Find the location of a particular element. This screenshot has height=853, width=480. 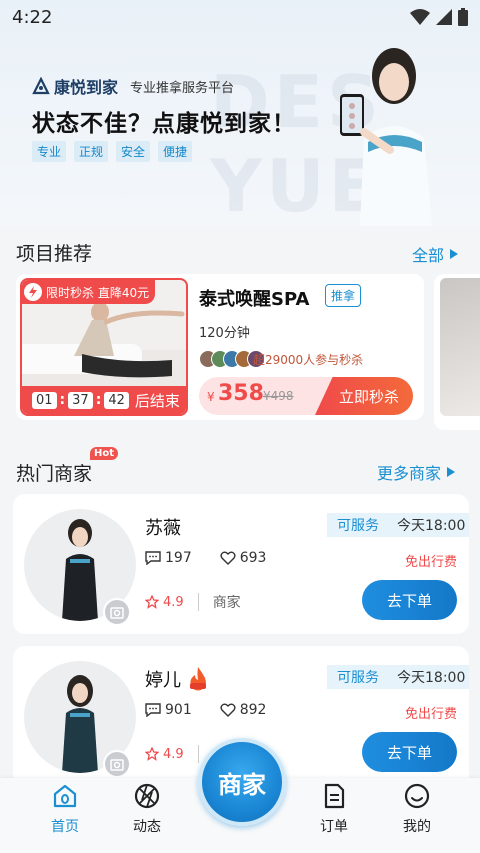

merchant-name: 婷儿 is located at coordinates (177, 679).